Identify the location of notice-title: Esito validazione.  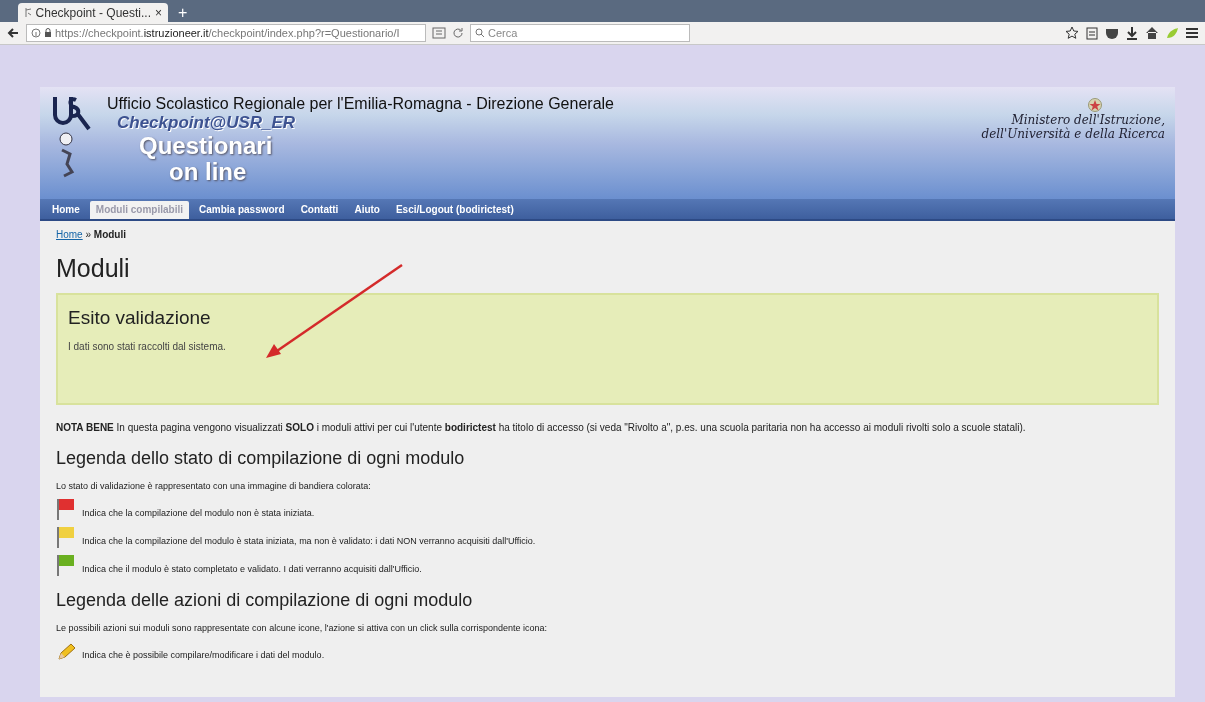
(140, 318).